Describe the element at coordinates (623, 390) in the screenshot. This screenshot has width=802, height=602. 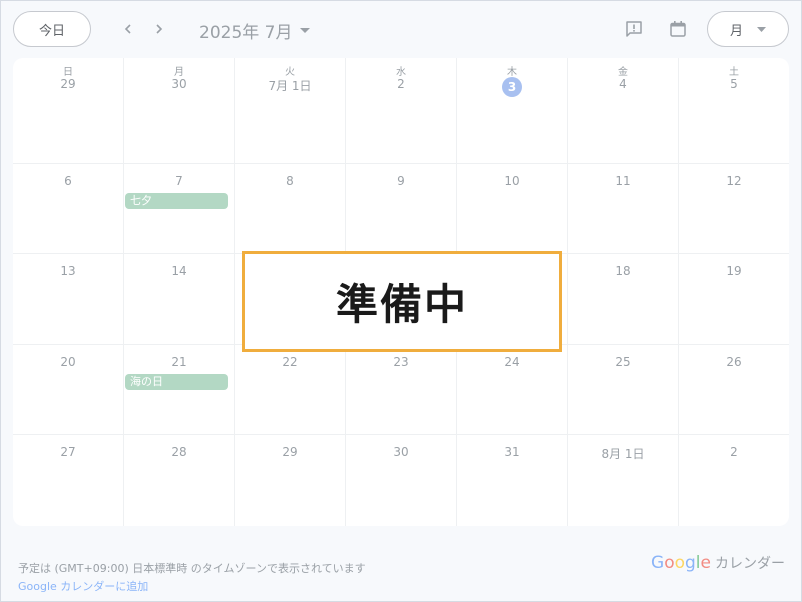
I see `day-cell: 25` at that location.